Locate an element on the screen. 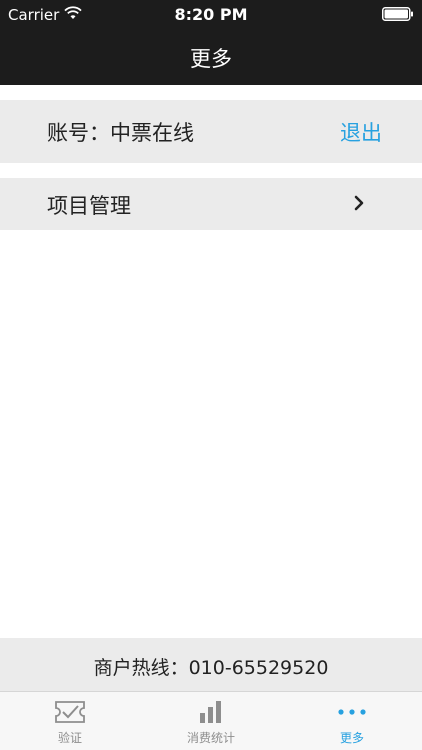 This screenshot has width=422, height=750. page-title: 更多 is located at coordinates (211, 59).